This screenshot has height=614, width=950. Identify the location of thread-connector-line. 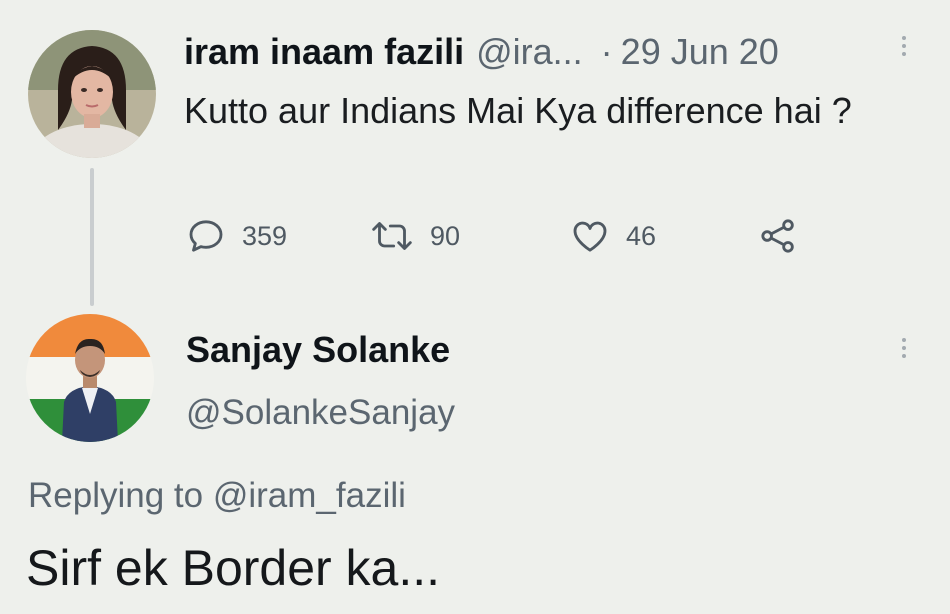
(92, 237).